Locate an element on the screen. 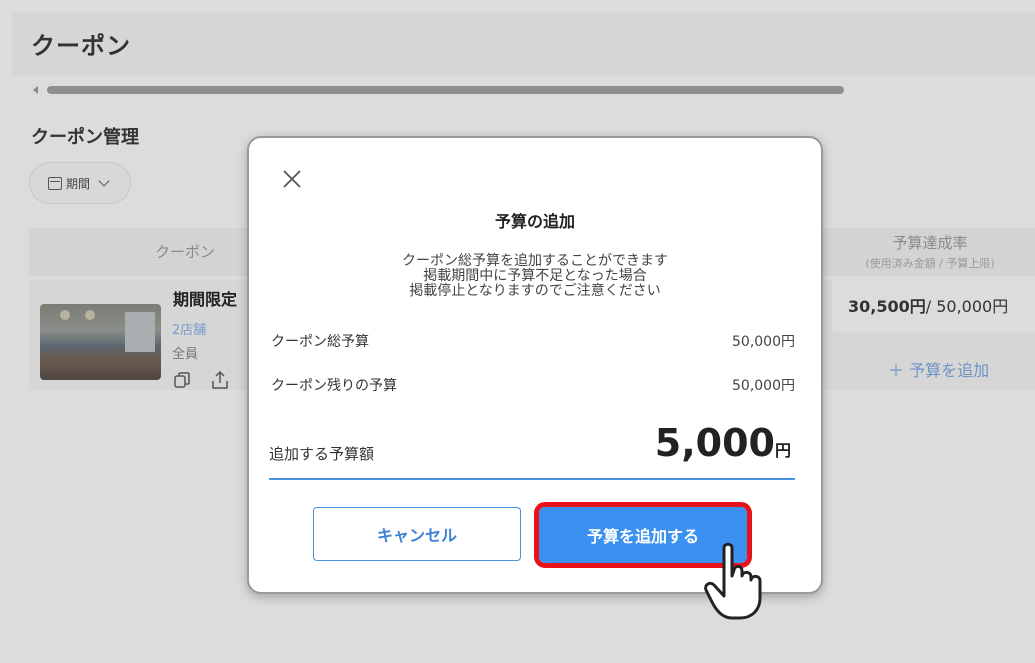  budget-achievement-value: 30,500円/ 50,000円 is located at coordinates (928, 305).